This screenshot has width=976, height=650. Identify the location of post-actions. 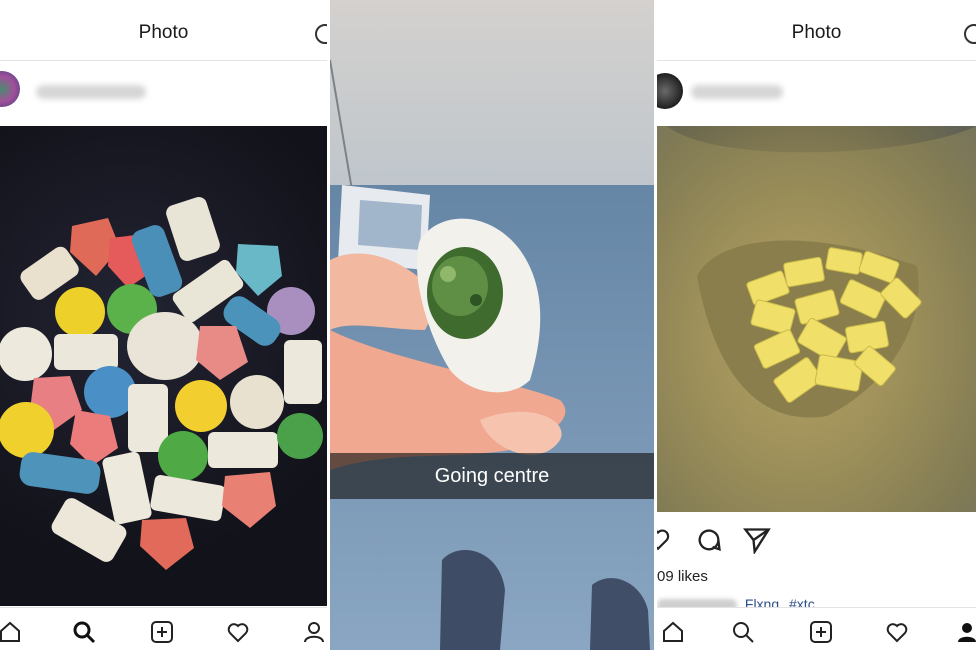
(816, 540).